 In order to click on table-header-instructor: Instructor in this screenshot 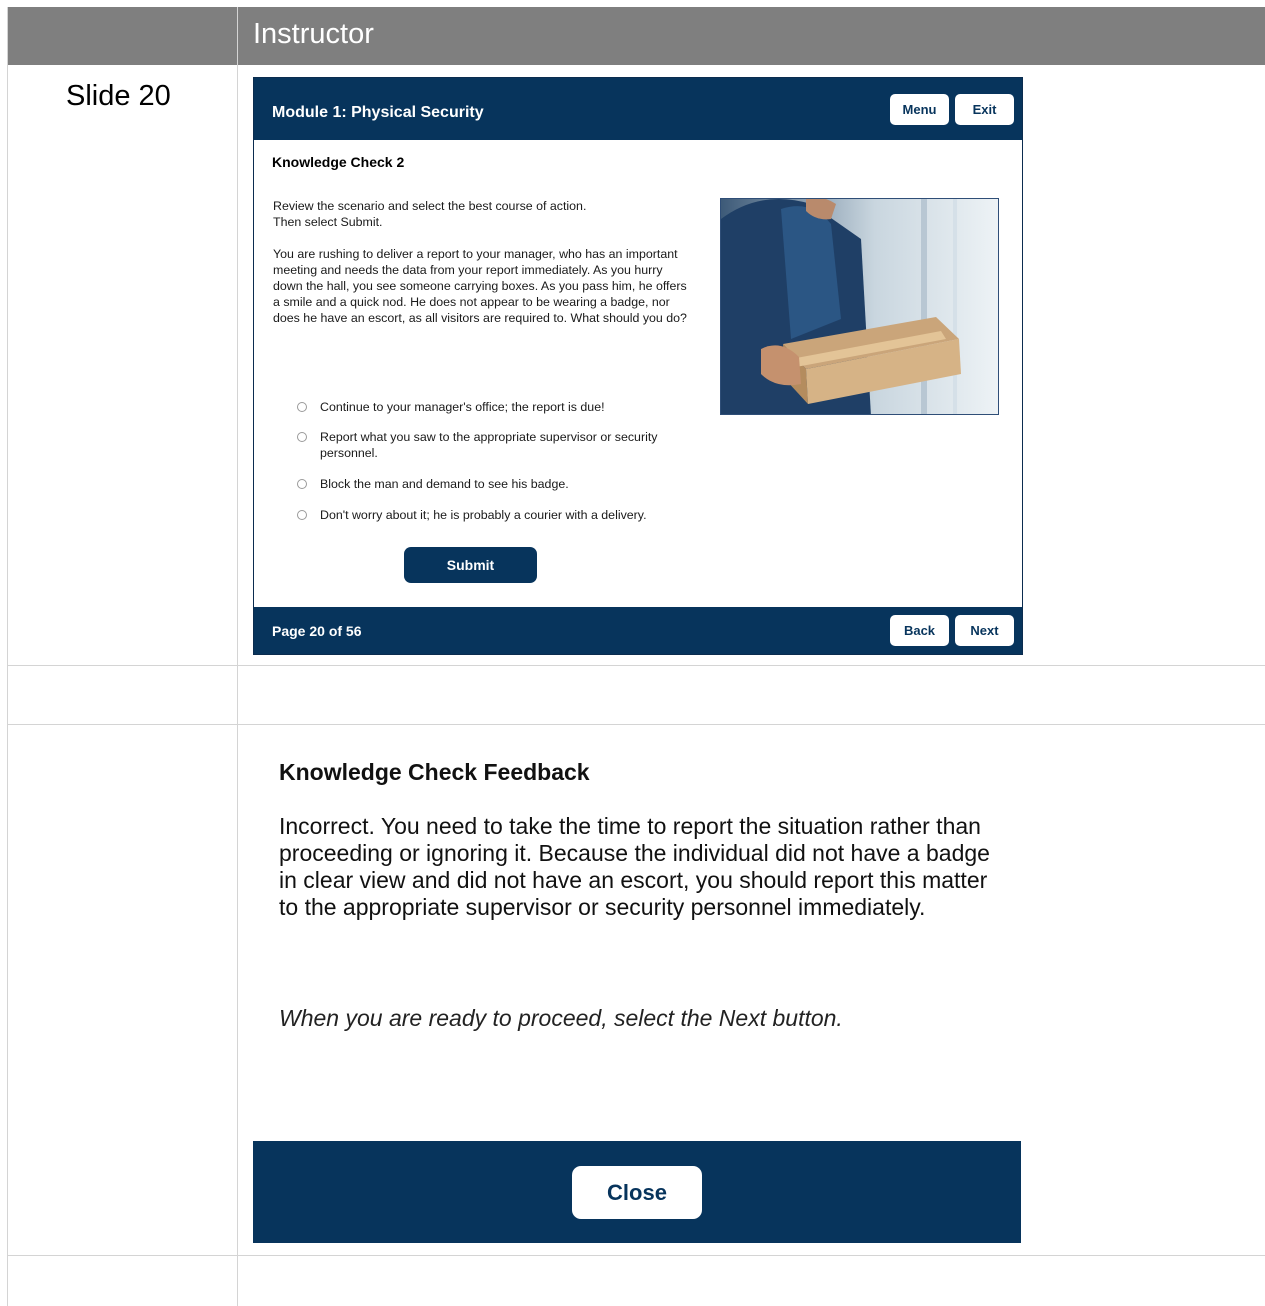, I will do `click(313, 34)`.